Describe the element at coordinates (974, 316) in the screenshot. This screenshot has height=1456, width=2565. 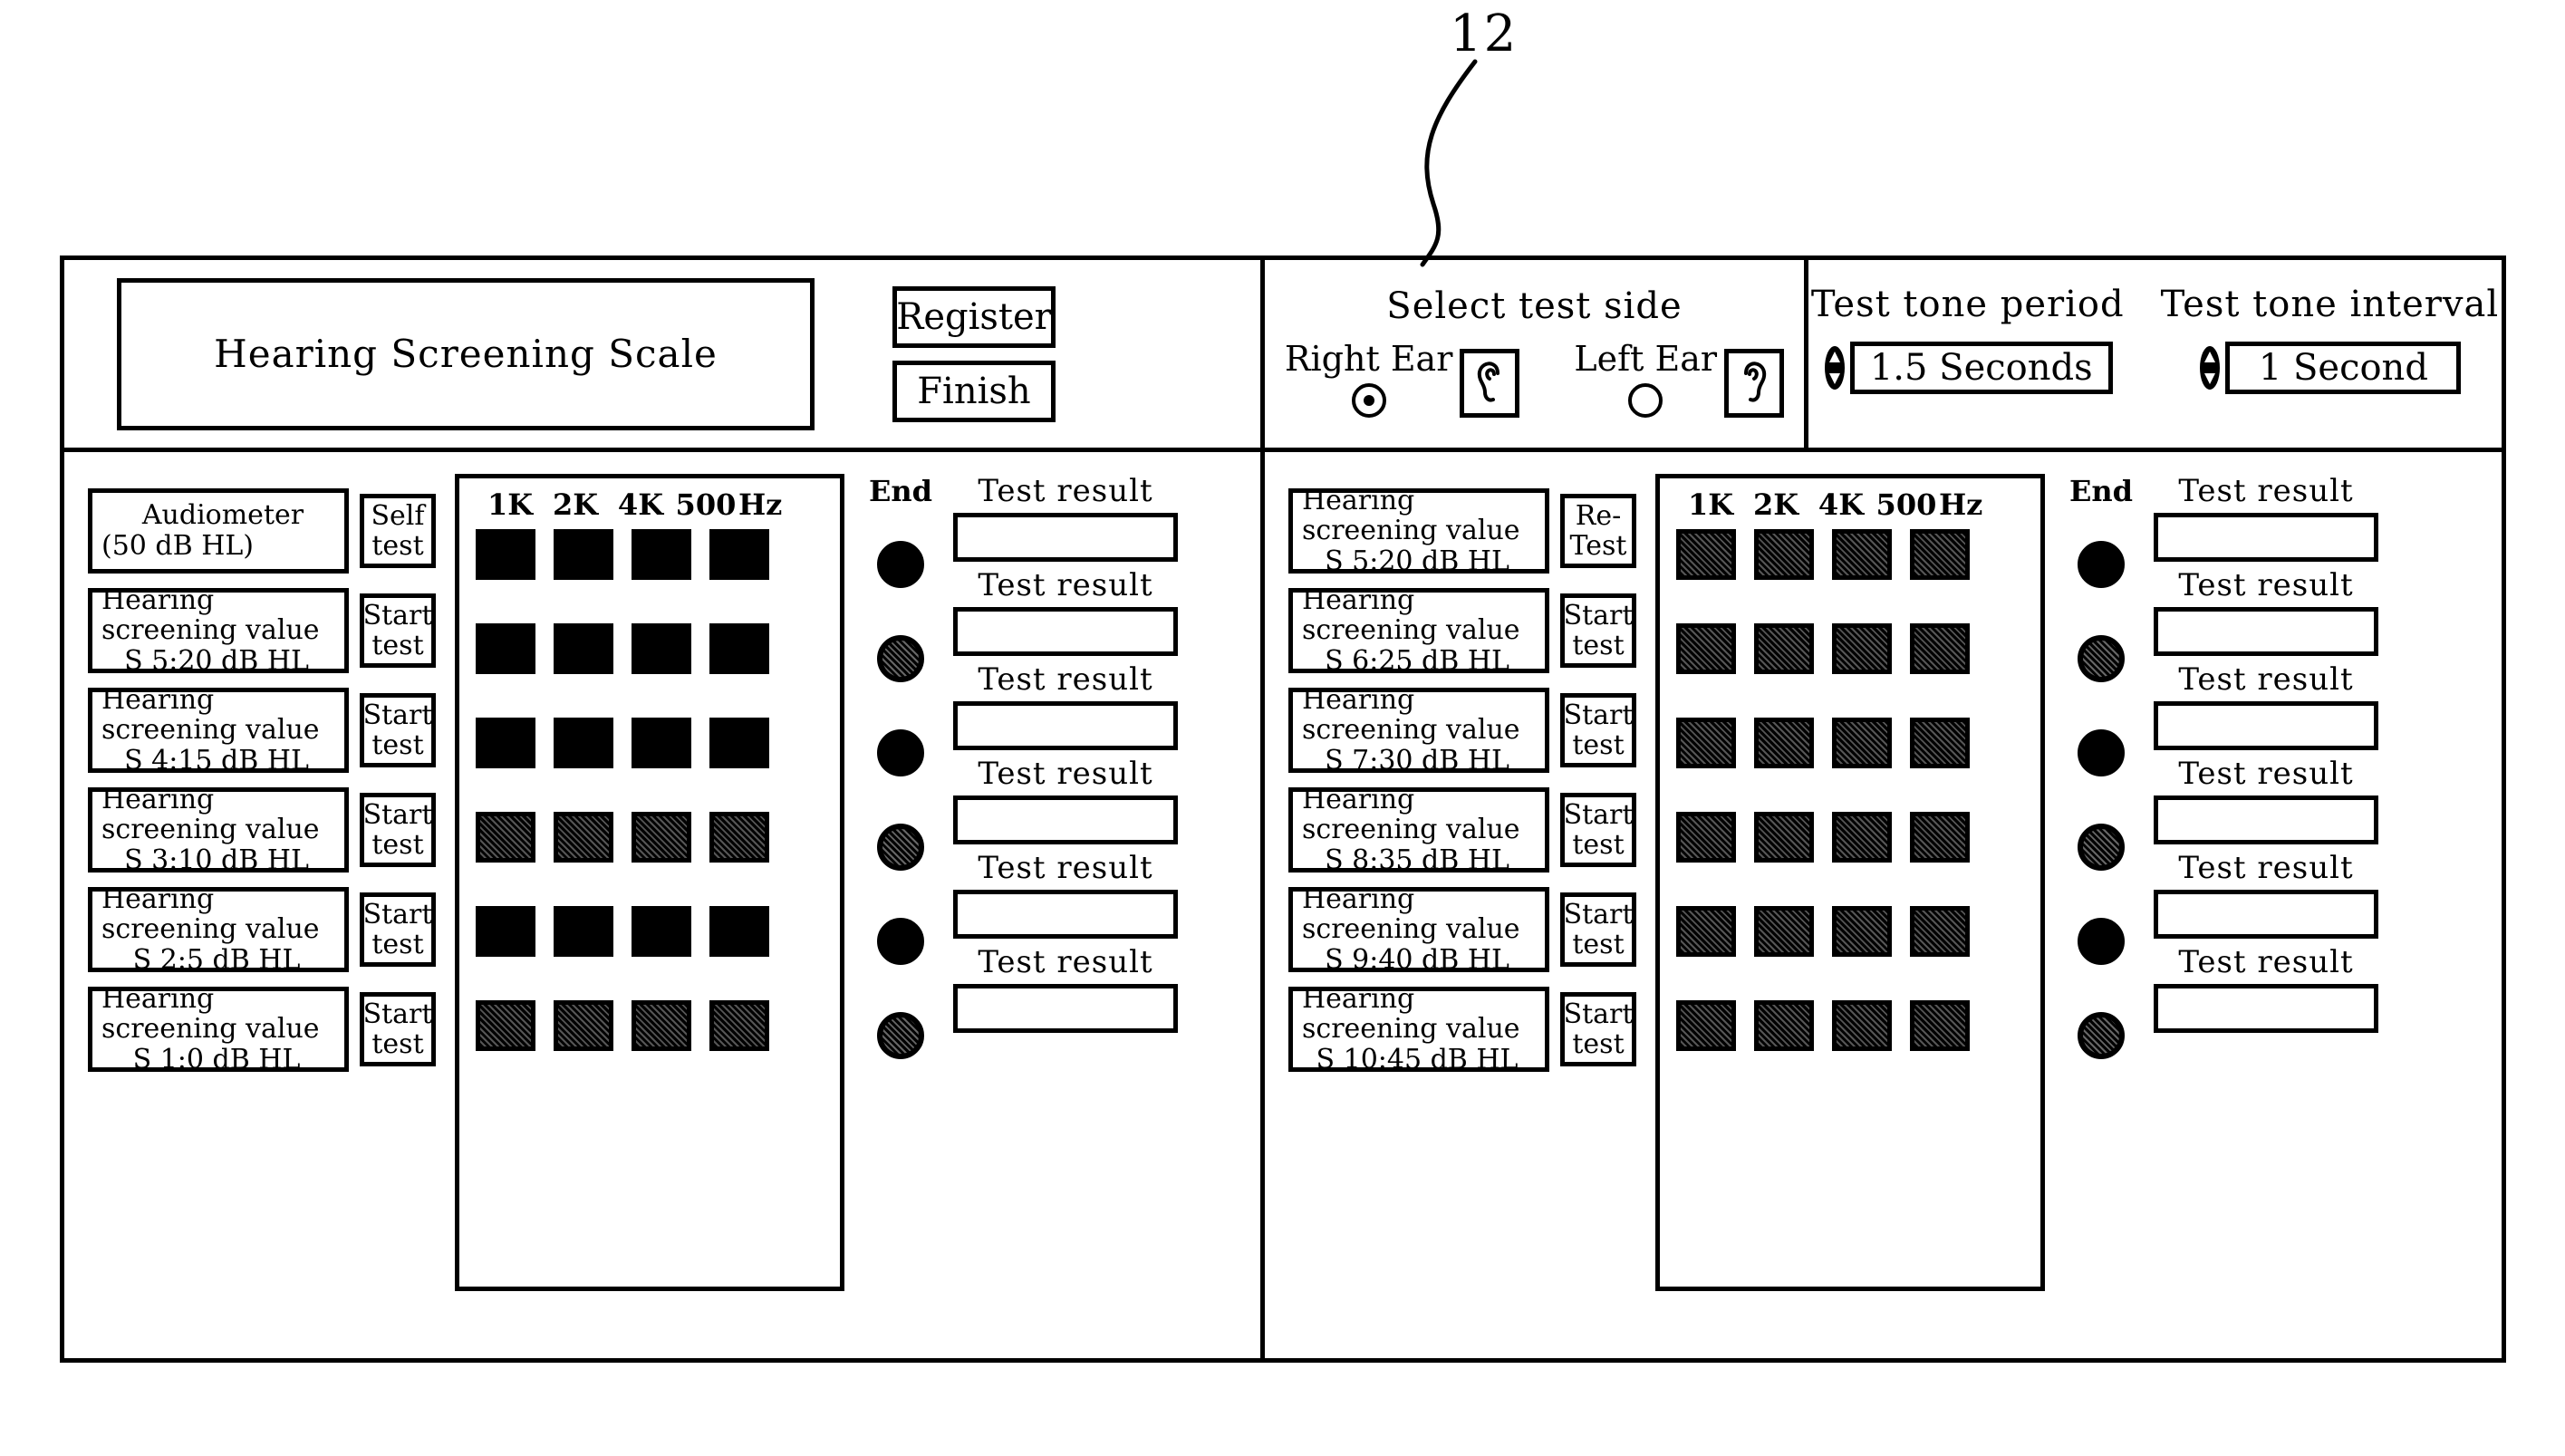
I see `register-button: Register` at that location.